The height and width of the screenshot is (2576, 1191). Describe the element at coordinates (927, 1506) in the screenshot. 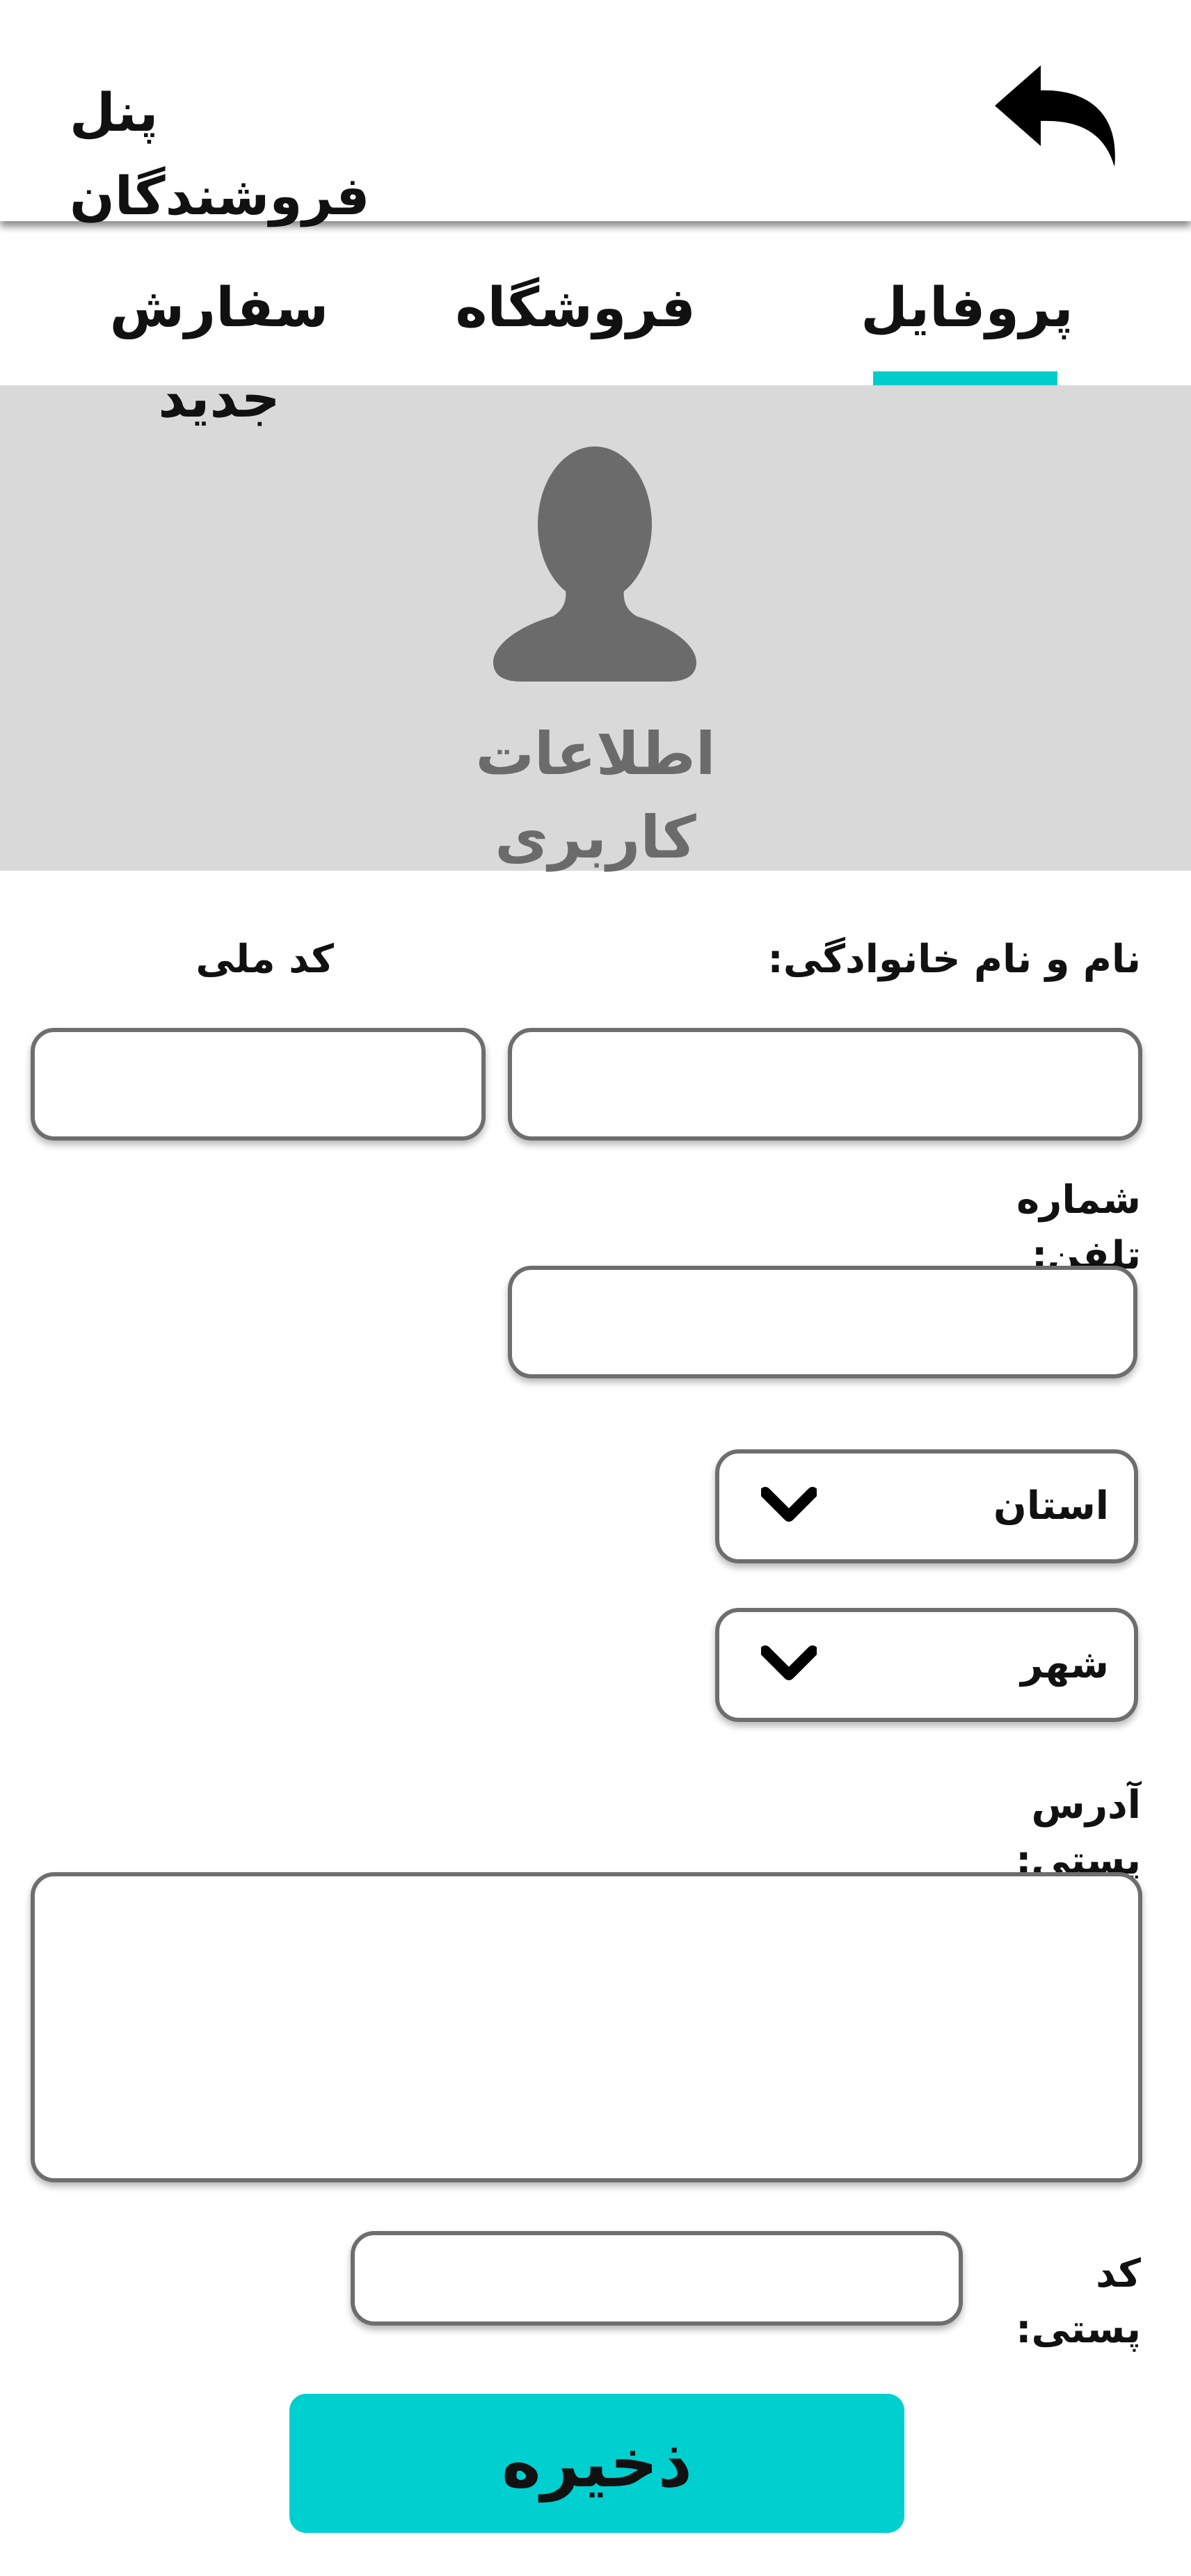

I see `province-select: استان` at that location.